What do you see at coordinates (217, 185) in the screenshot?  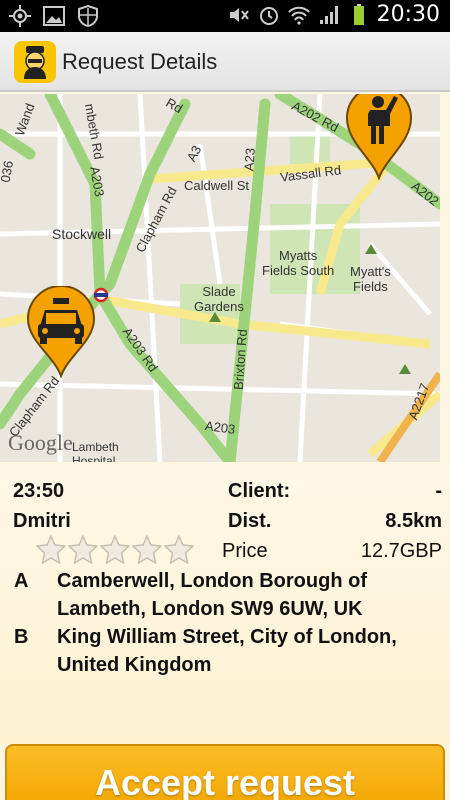 I see `map-label-caldwell-st: Caldwell St` at bounding box center [217, 185].